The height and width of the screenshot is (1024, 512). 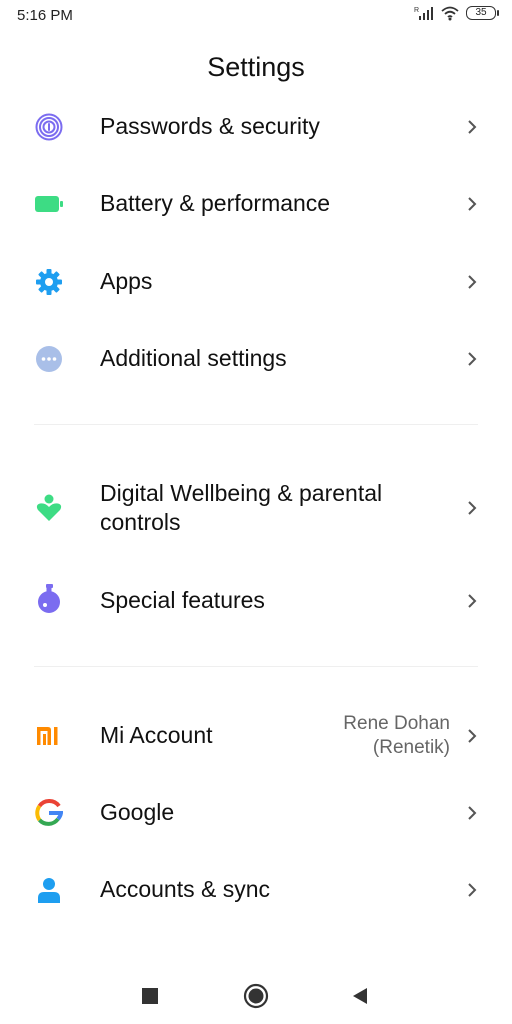 I want to click on accounts-sync-item: Accounts & sync, so click(x=256, y=890).